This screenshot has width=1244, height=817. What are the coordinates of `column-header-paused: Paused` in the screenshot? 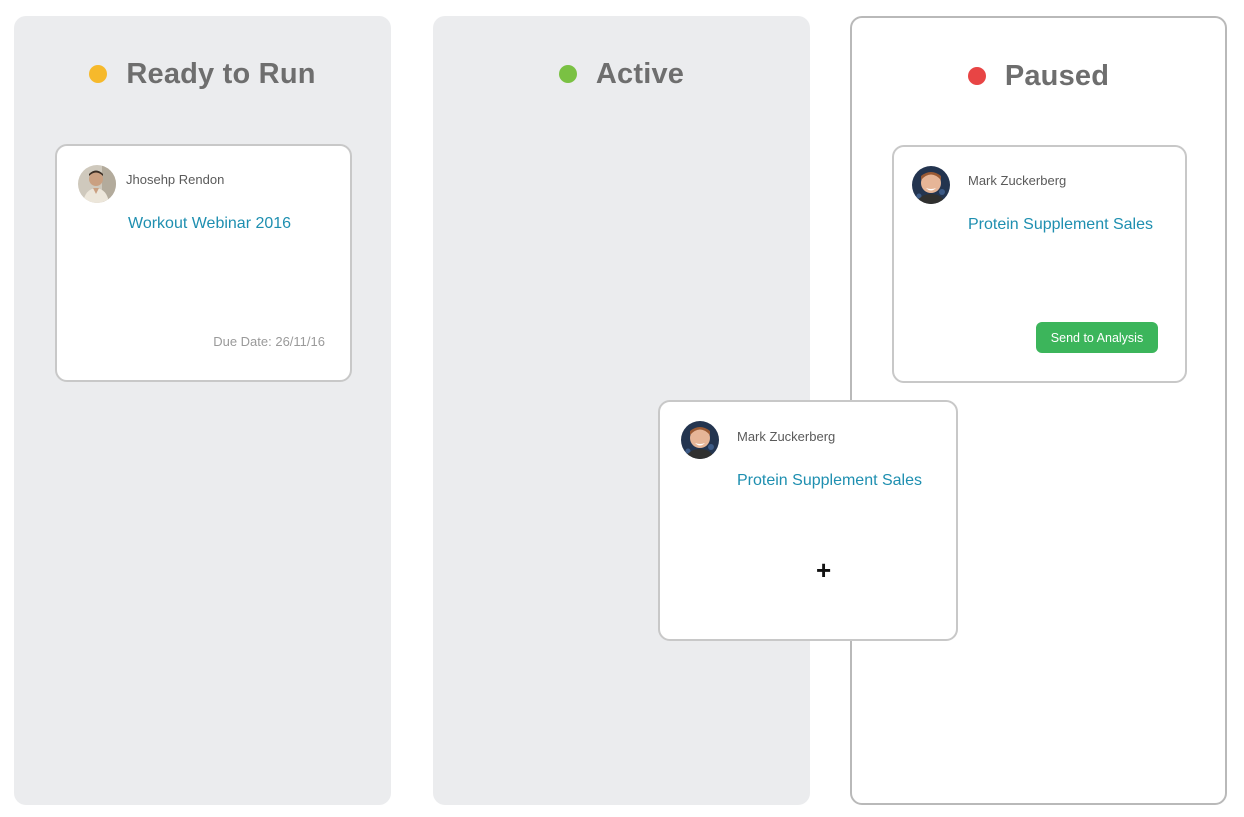 It's located at (1038, 76).